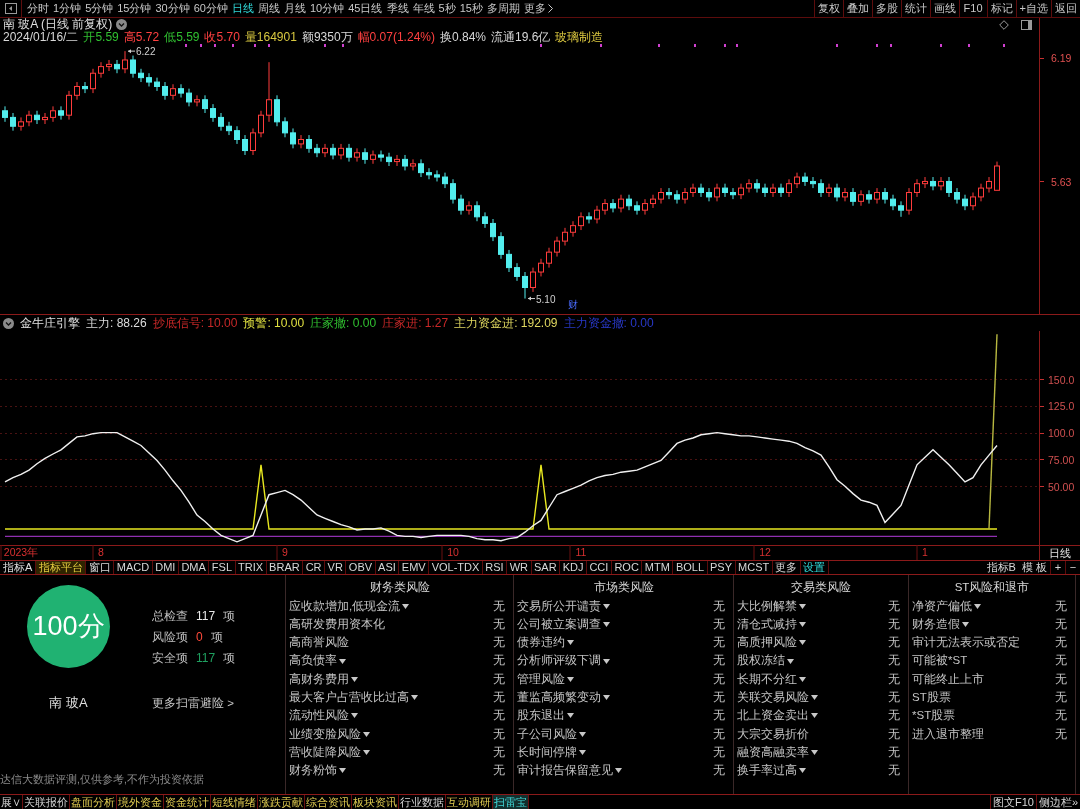  Describe the element at coordinates (447, 8) in the screenshot. I see `period-tab: 5秒` at that location.